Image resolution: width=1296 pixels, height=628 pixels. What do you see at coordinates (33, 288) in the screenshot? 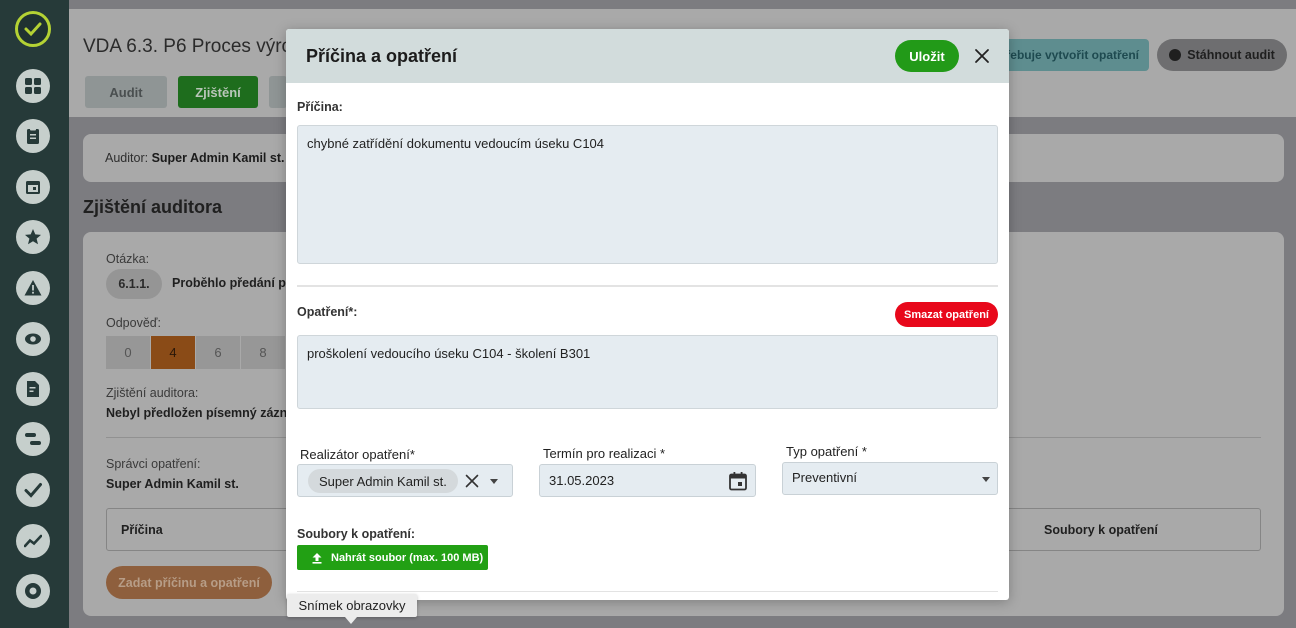
I see `warning-icon` at bounding box center [33, 288].